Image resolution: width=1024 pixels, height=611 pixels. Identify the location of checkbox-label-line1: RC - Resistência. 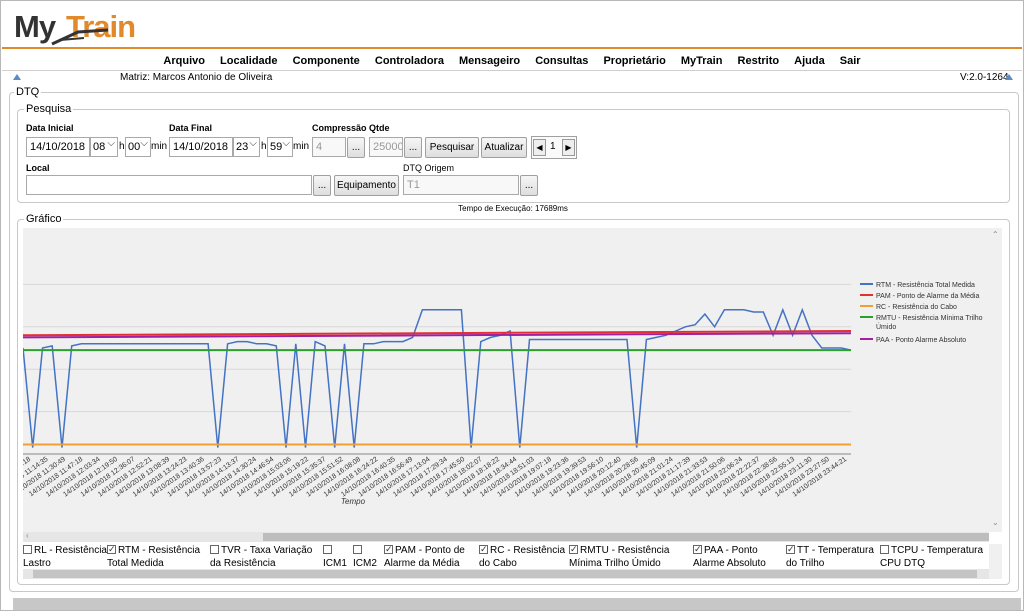
(528, 550).